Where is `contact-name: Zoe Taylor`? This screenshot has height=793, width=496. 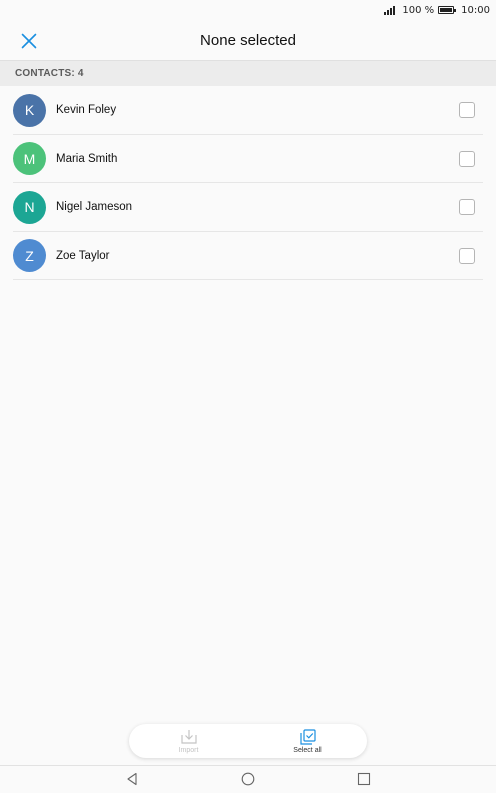 contact-name: Zoe Taylor is located at coordinates (83, 255).